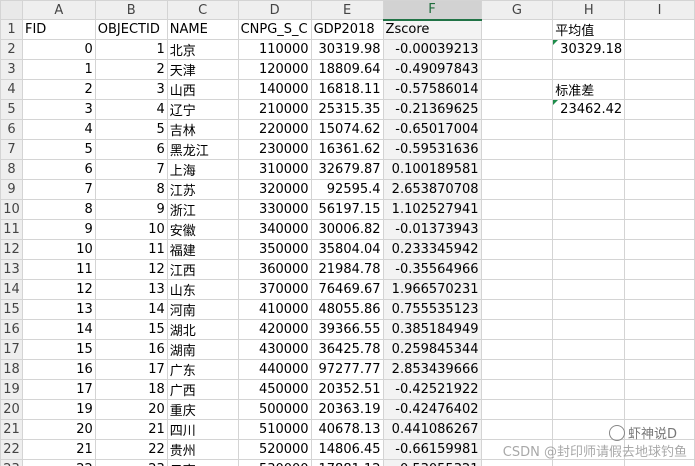 The height and width of the screenshot is (466, 695). Describe the element at coordinates (274, 329) in the screenshot. I see `table-cell: 420000` at that location.